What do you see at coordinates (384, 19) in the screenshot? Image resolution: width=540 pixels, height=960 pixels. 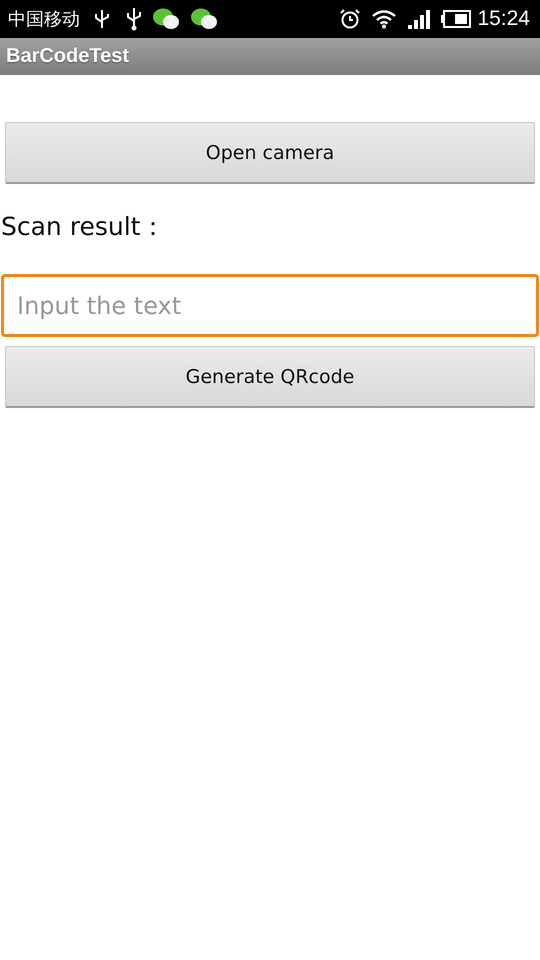 I see `wifi-icon` at bounding box center [384, 19].